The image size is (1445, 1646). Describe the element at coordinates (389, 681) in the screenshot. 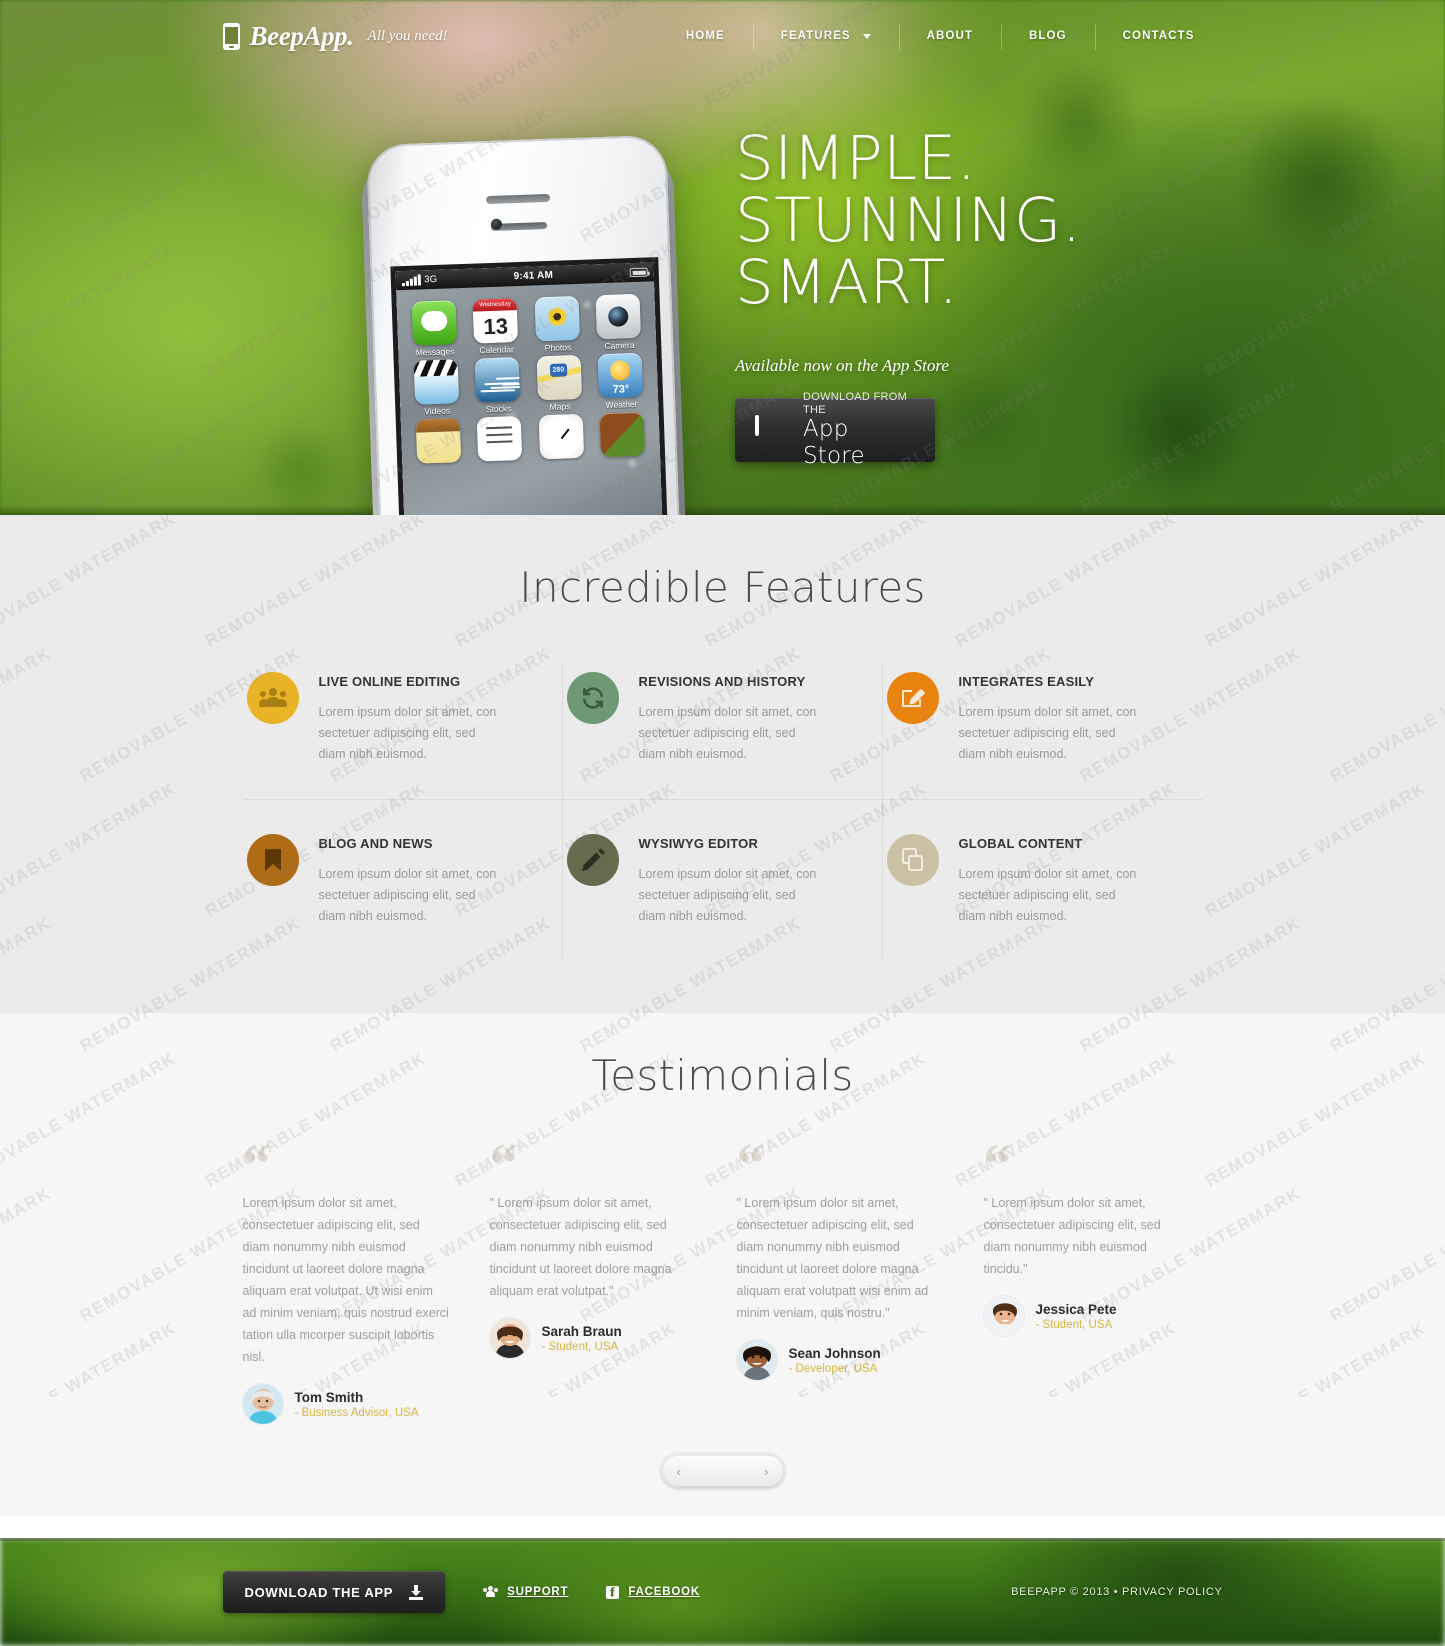

I see `feature-title: LIVE ONLINE EDITING` at that location.